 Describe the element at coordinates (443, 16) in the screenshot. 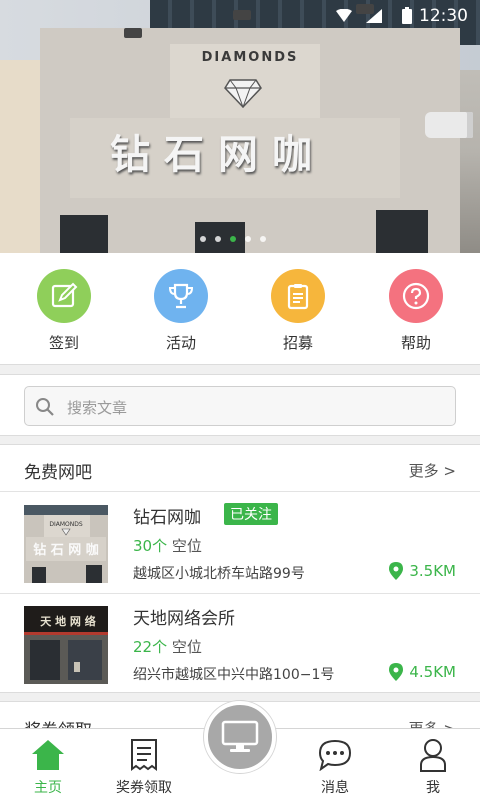

I see `status-time: 12:30` at that location.